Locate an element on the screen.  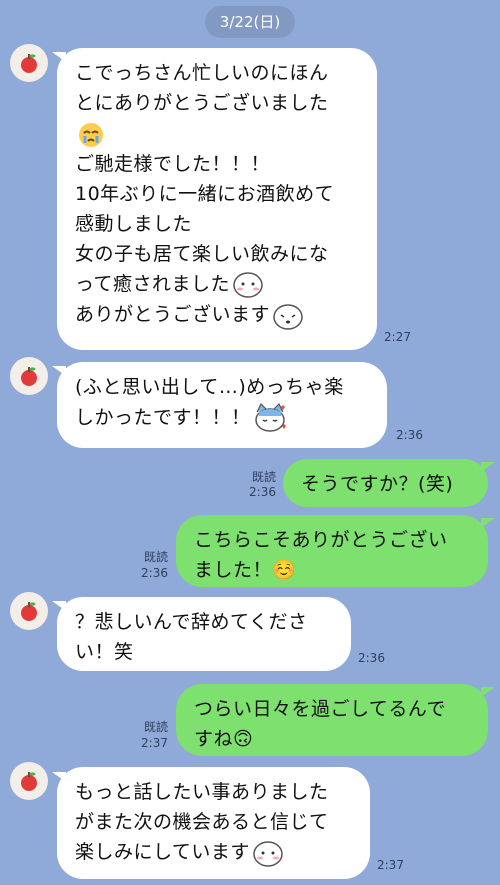
message-bubble-incoming: (ふと思い出して…)めっちゃ楽 しかったです！！！ is located at coordinates (222, 405).